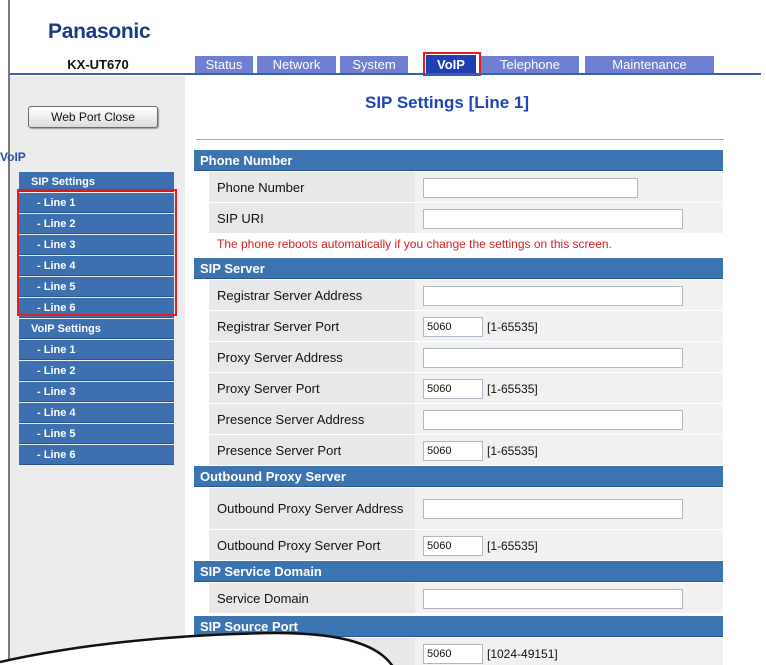 This screenshot has width=766, height=665. Describe the element at coordinates (96, 224) in the screenshot. I see `sidebar-sip-line-2: - Line 2` at that location.